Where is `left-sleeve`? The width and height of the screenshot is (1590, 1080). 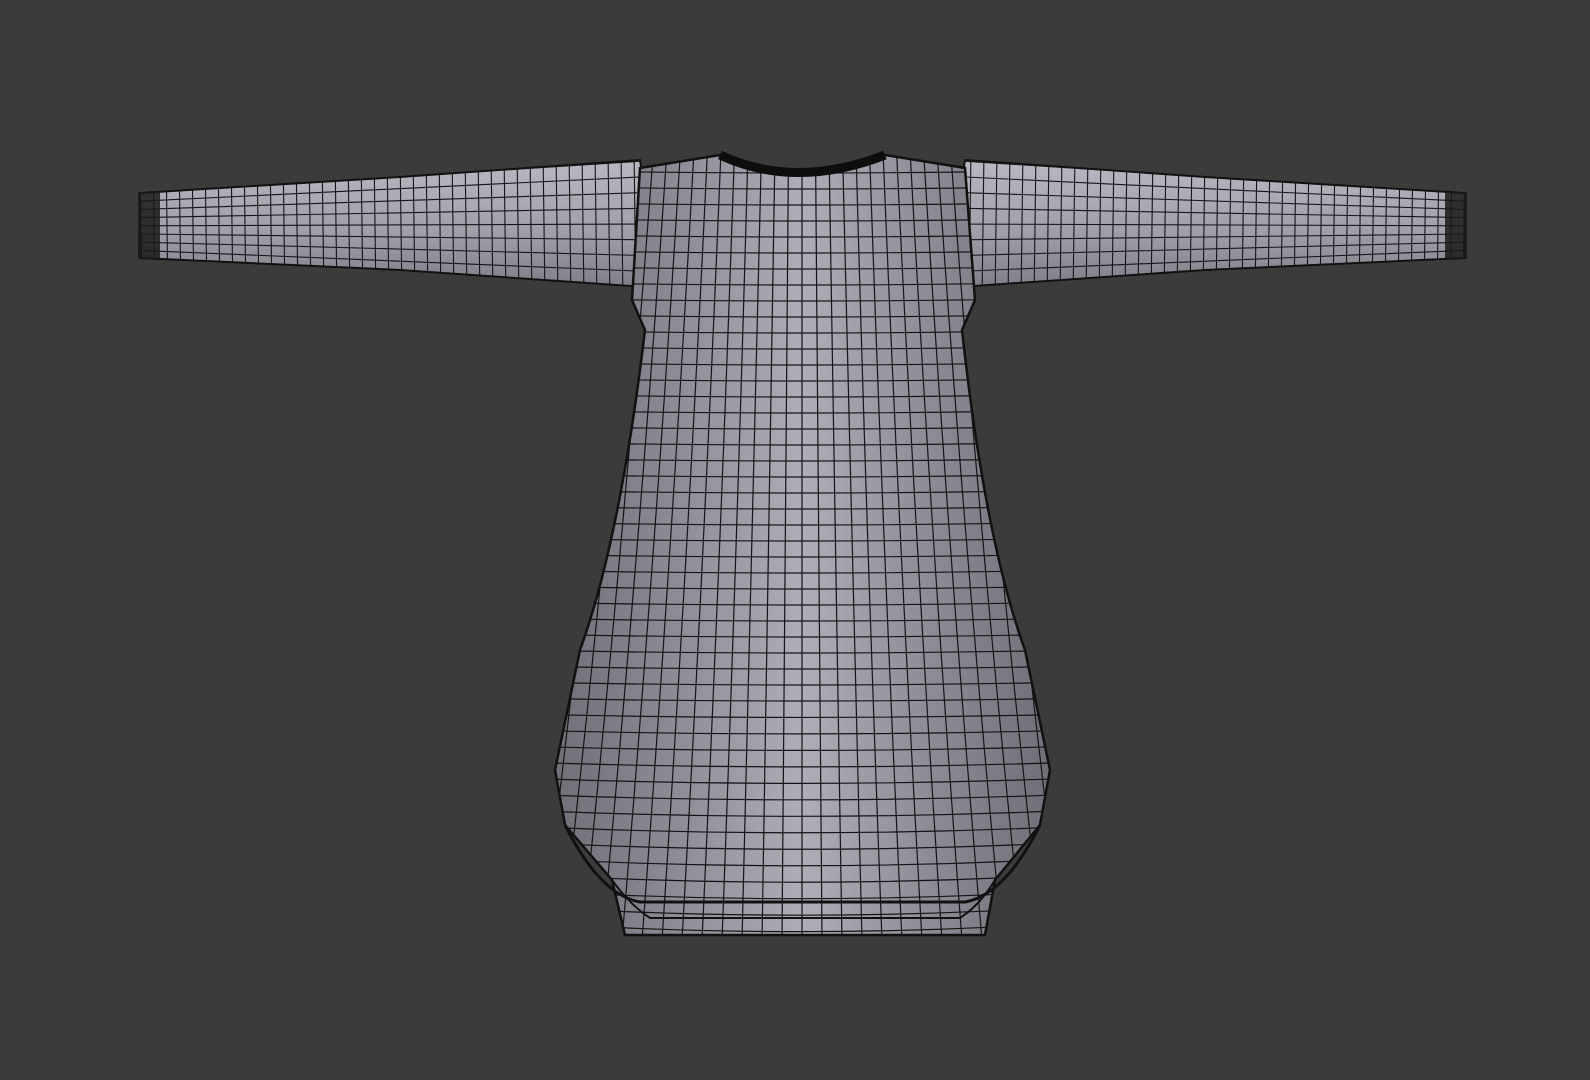 left-sleeve is located at coordinates (400, 224).